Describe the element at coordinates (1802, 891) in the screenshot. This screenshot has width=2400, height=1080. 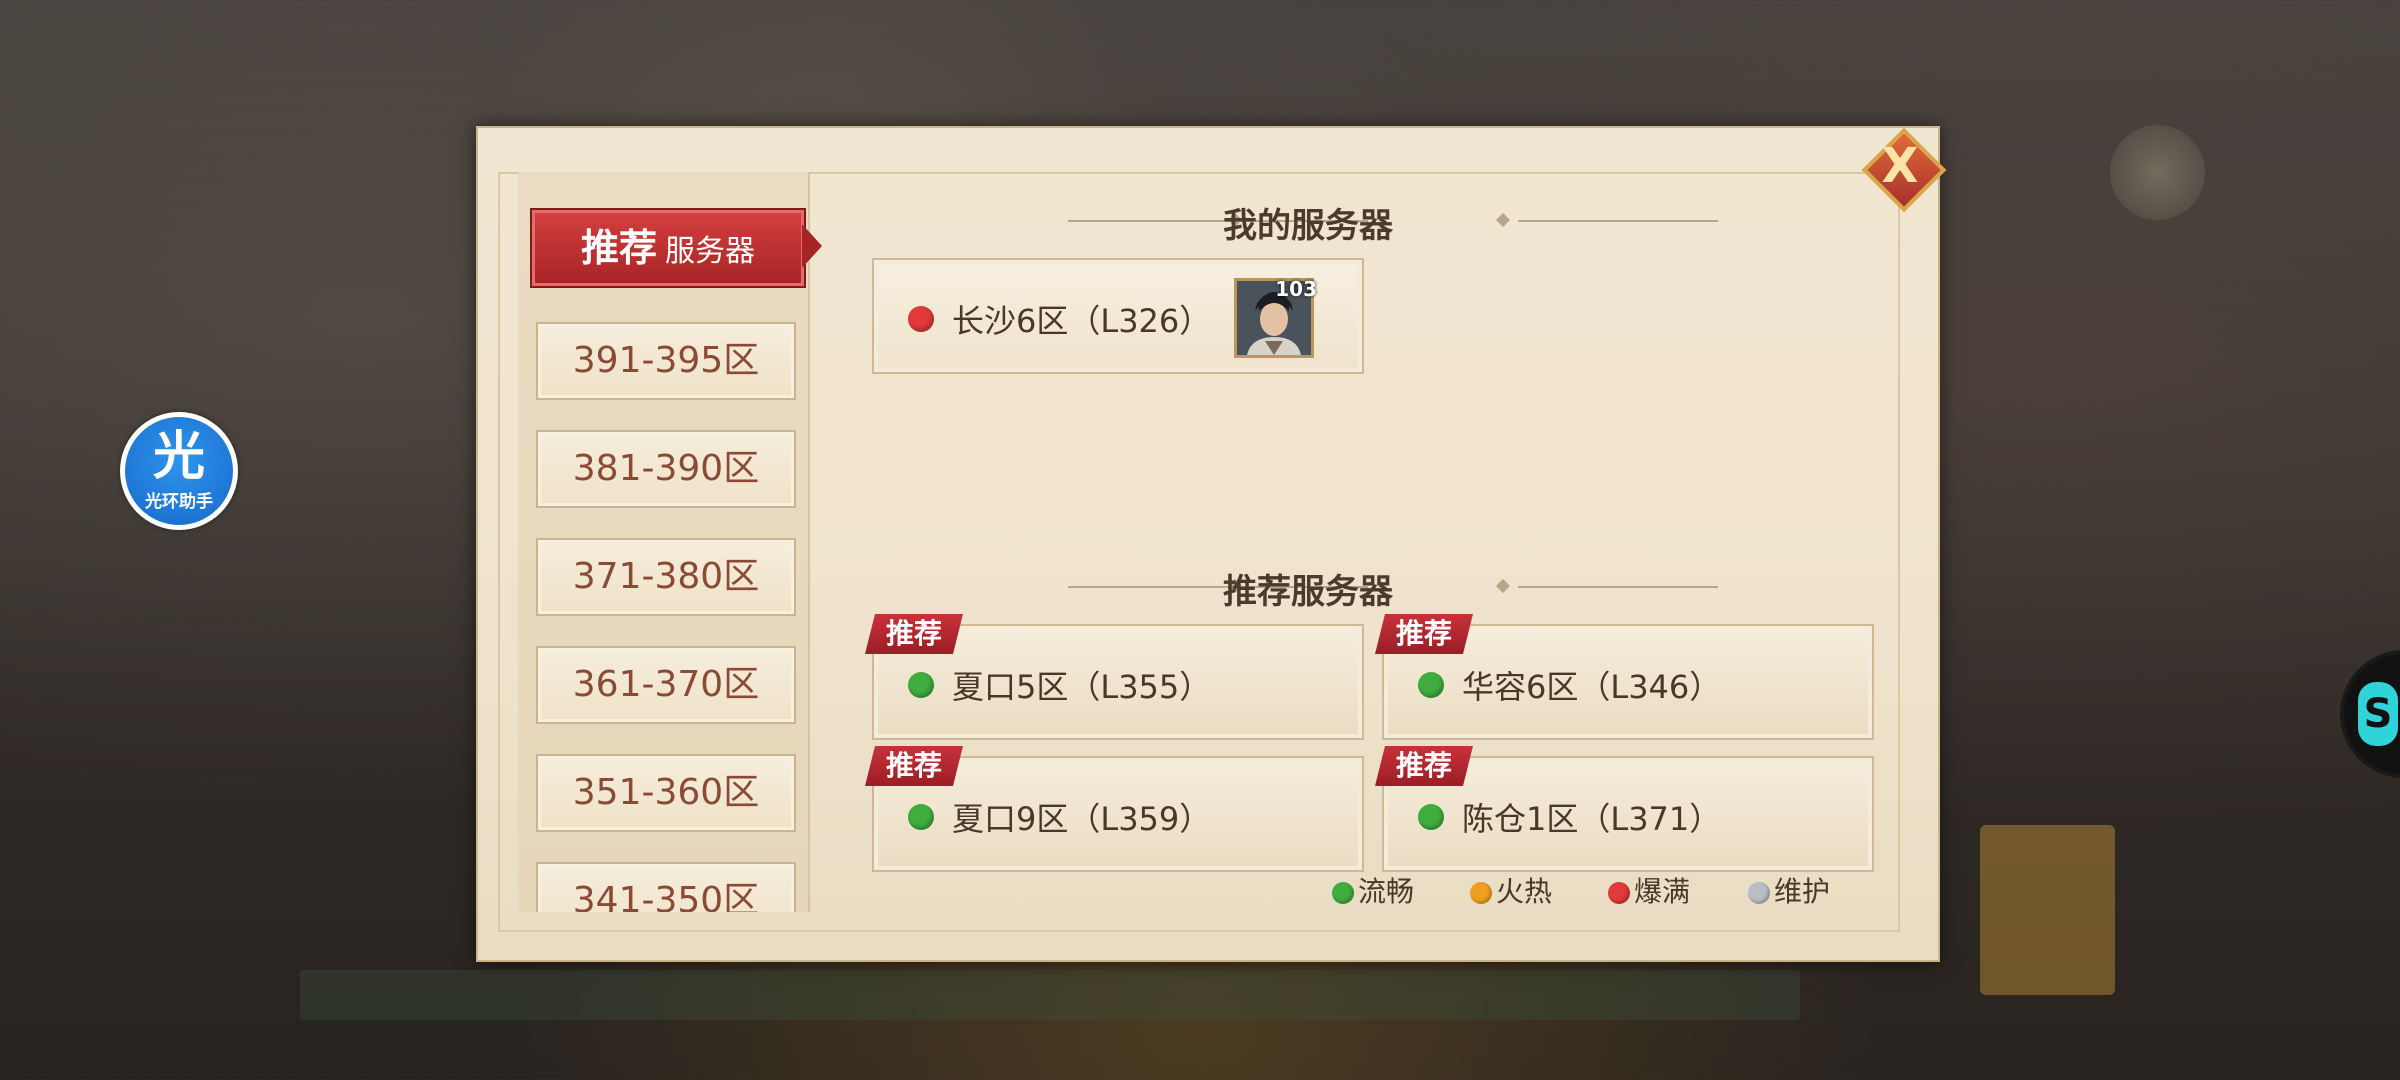
I see `legend-label: 维护` at that location.